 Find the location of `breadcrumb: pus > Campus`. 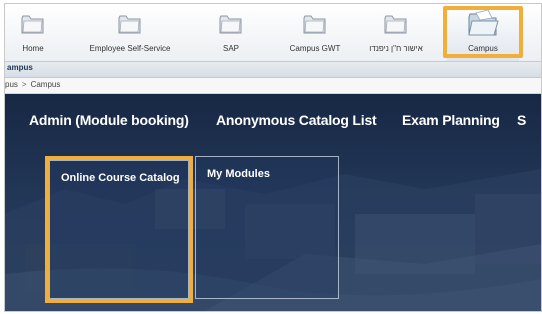

breadcrumb: pus > Campus is located at coordinates (32, 84).